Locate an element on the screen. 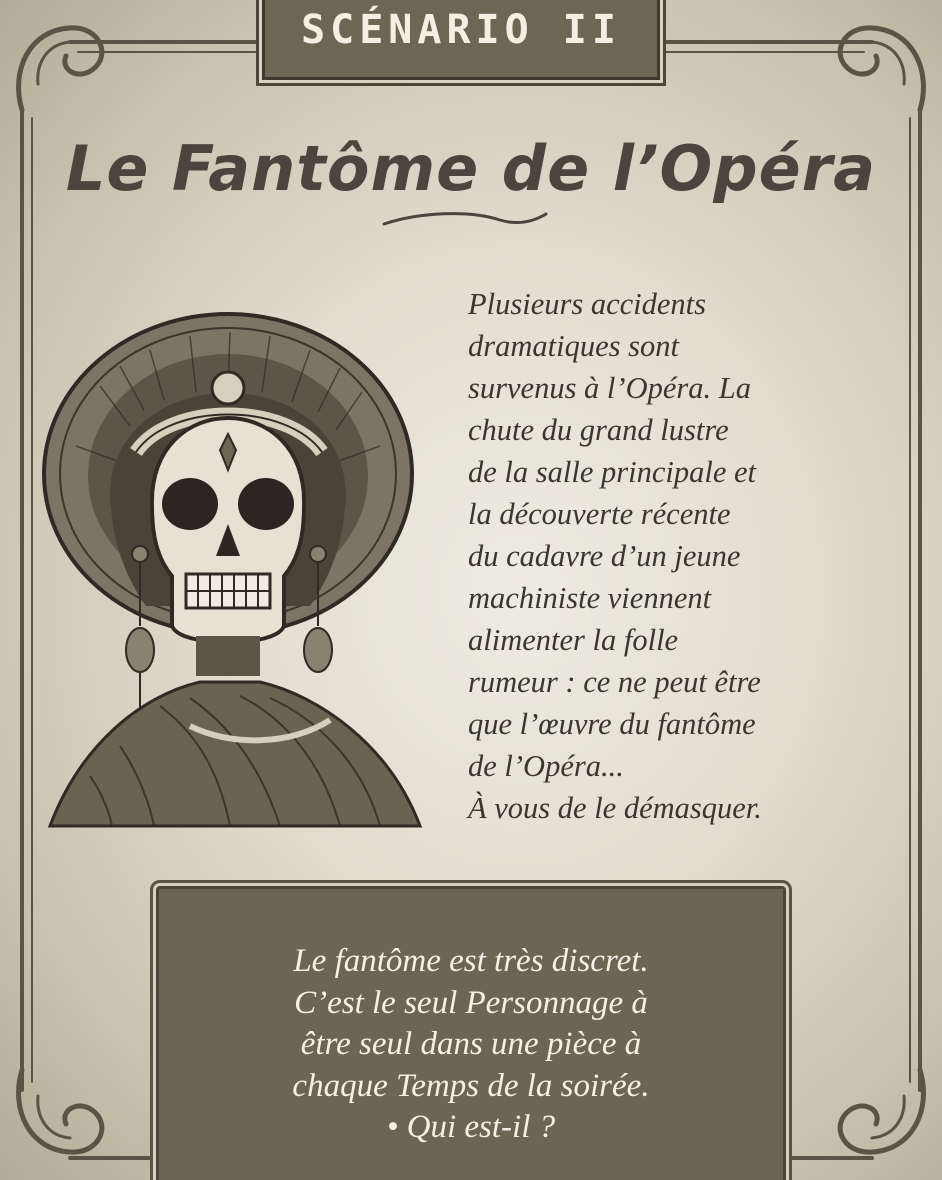  card-title: Le Fantôme de l’Opéra is located at coordinates (471, 168).